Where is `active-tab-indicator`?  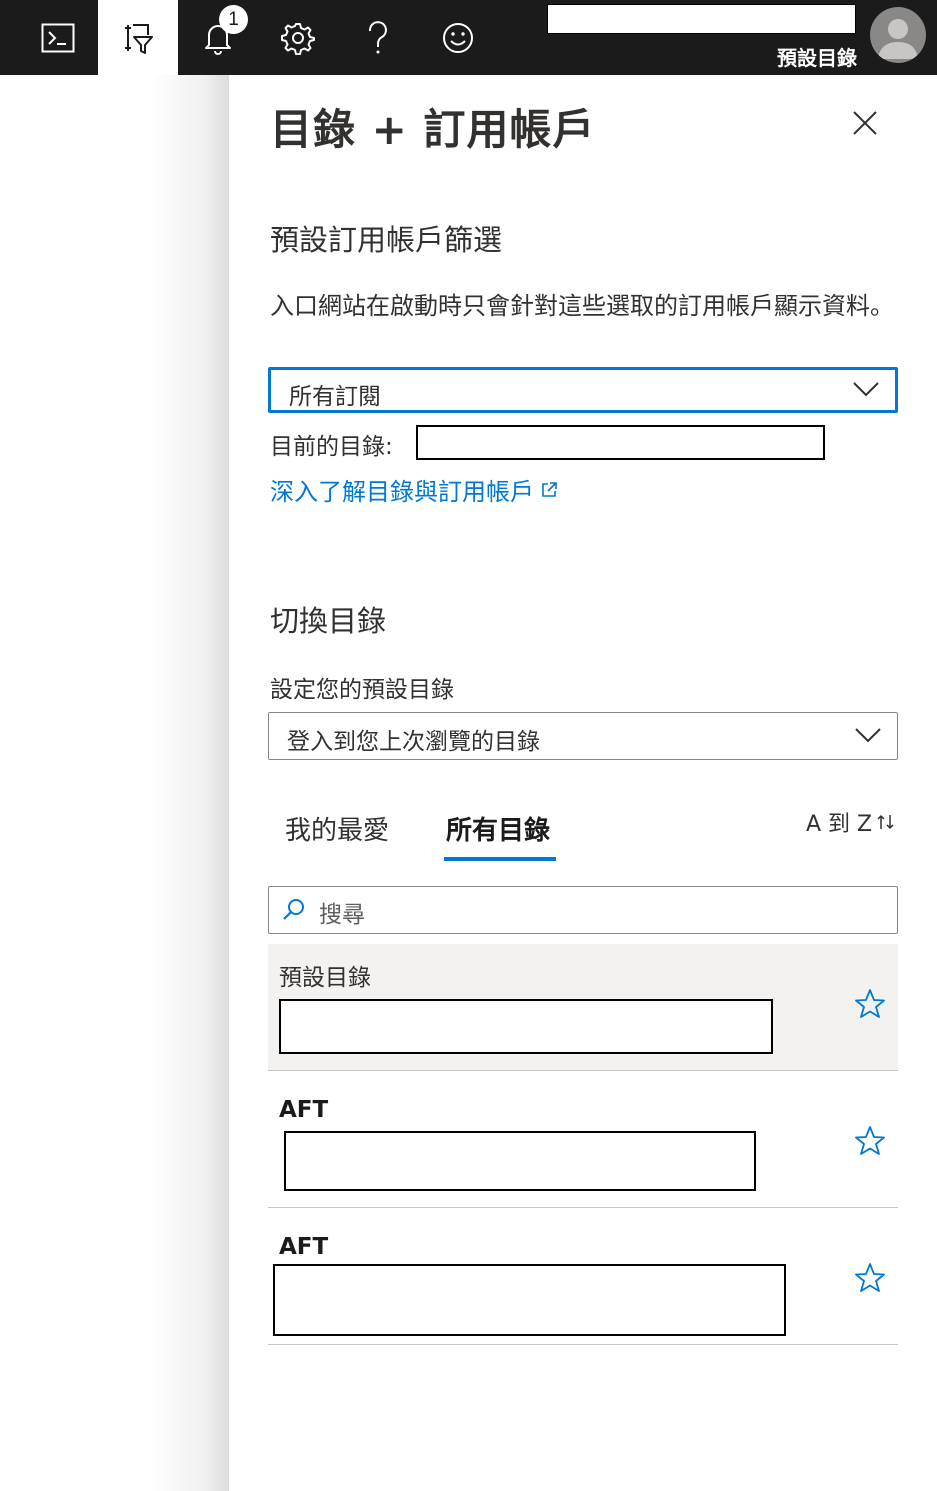 active-tab-indicator is located at coordinates (500, 859).